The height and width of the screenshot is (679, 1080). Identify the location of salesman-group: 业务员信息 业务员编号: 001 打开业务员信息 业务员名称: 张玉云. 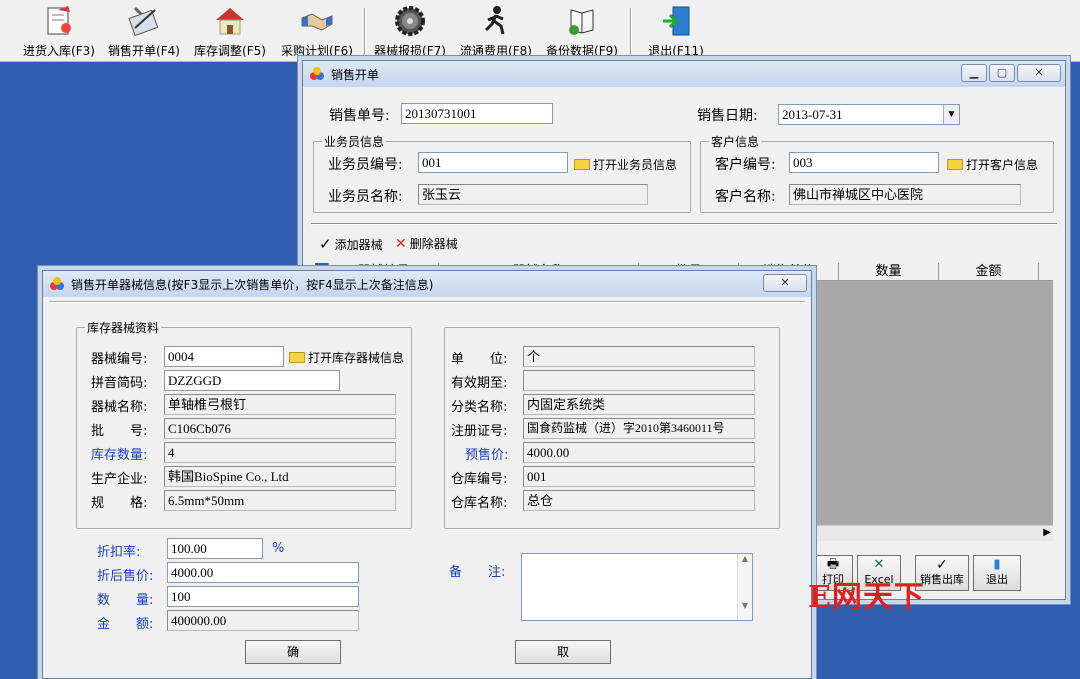
(502, 173).